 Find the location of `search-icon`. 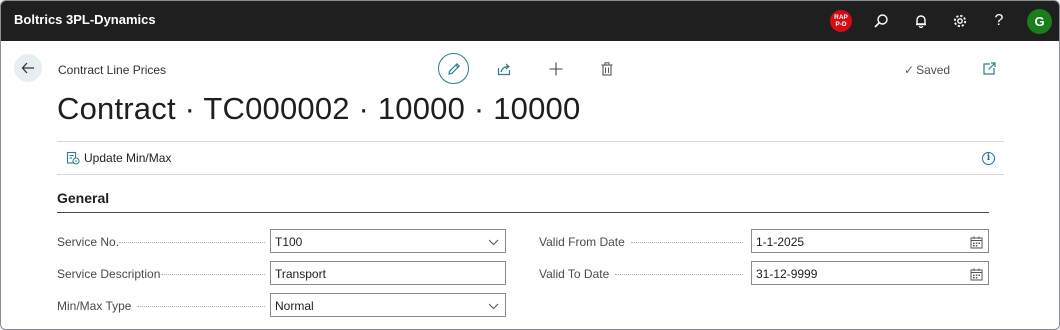

search-icon is located at coordinates (881, 21).